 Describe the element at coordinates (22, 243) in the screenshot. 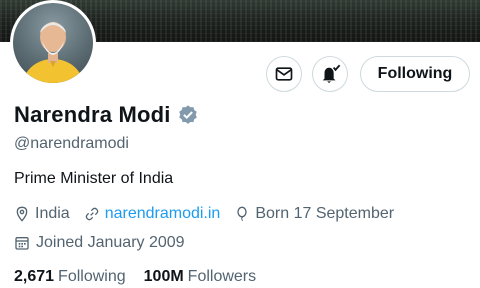

I see `calendar-icon` at that location.